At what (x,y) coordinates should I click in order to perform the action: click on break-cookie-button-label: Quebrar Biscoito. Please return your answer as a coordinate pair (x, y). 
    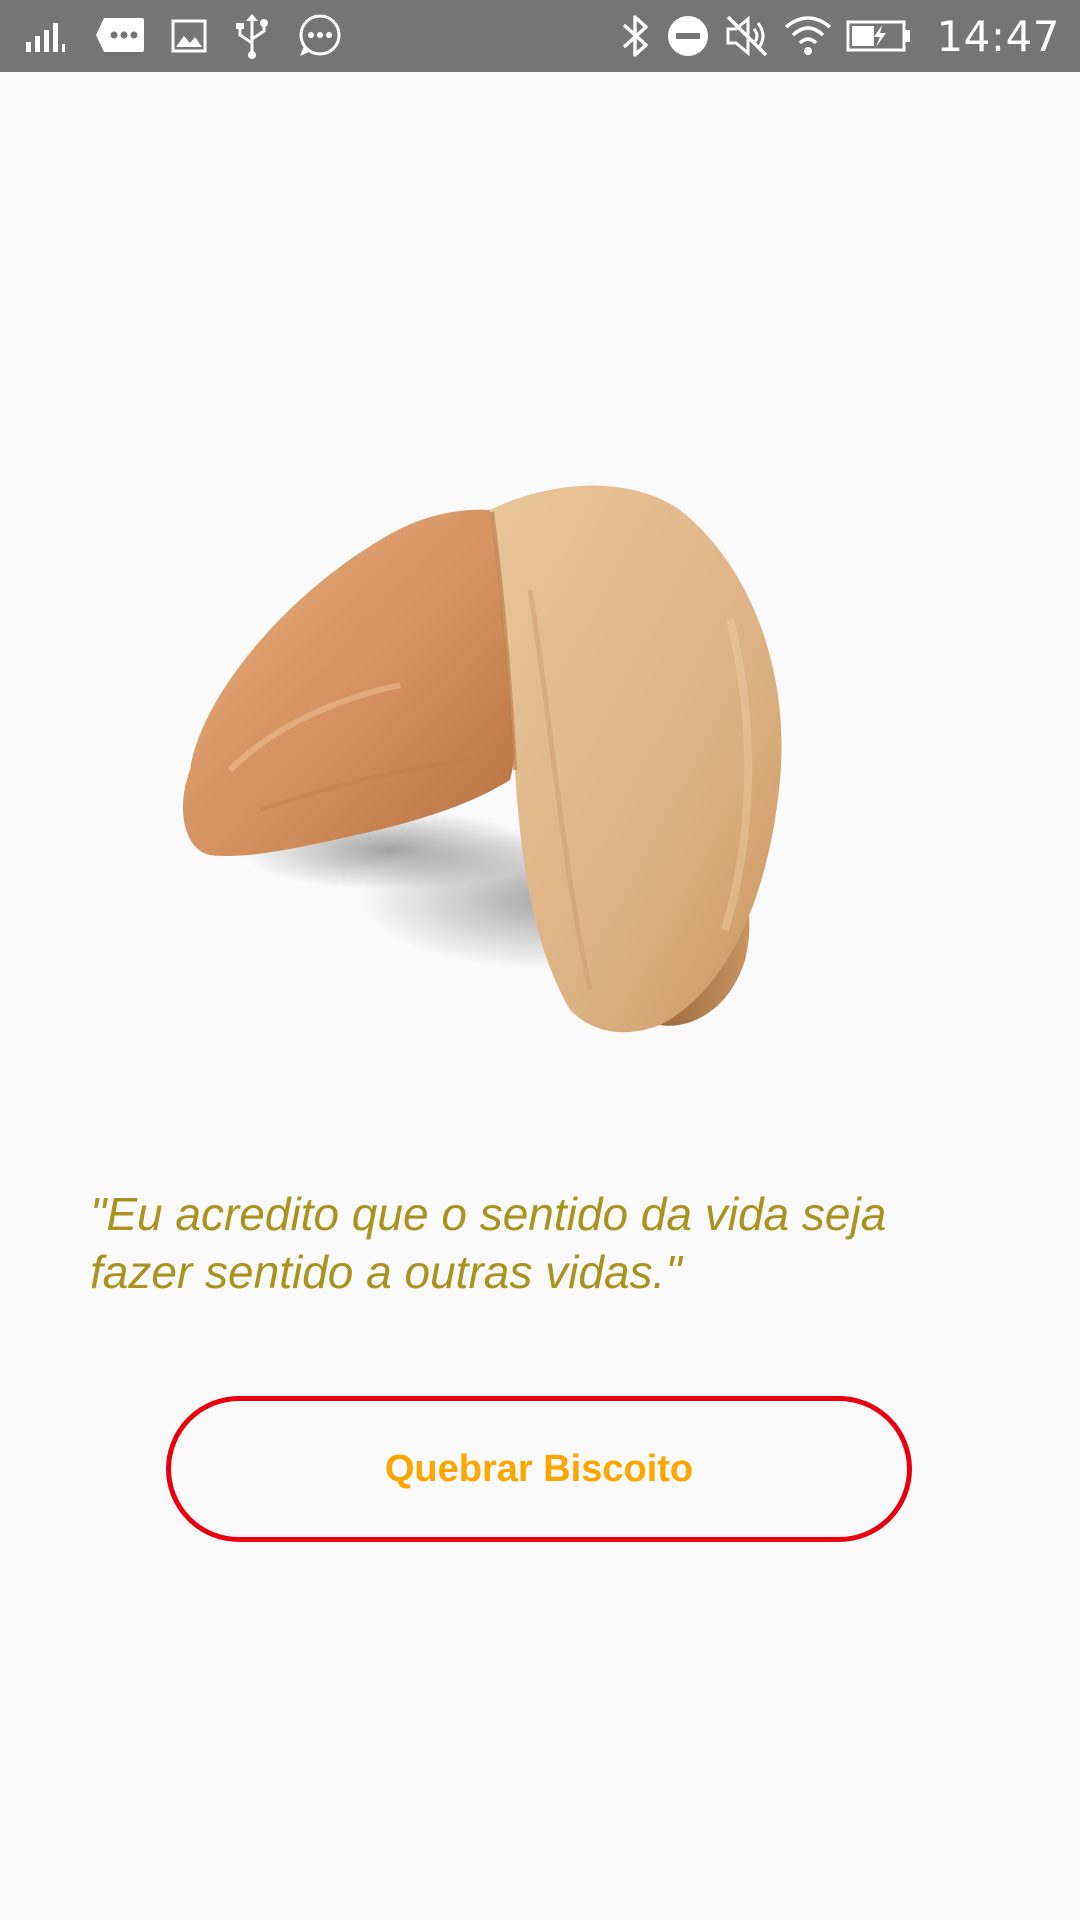
    Looking at the image, I should click on (539, 1468).